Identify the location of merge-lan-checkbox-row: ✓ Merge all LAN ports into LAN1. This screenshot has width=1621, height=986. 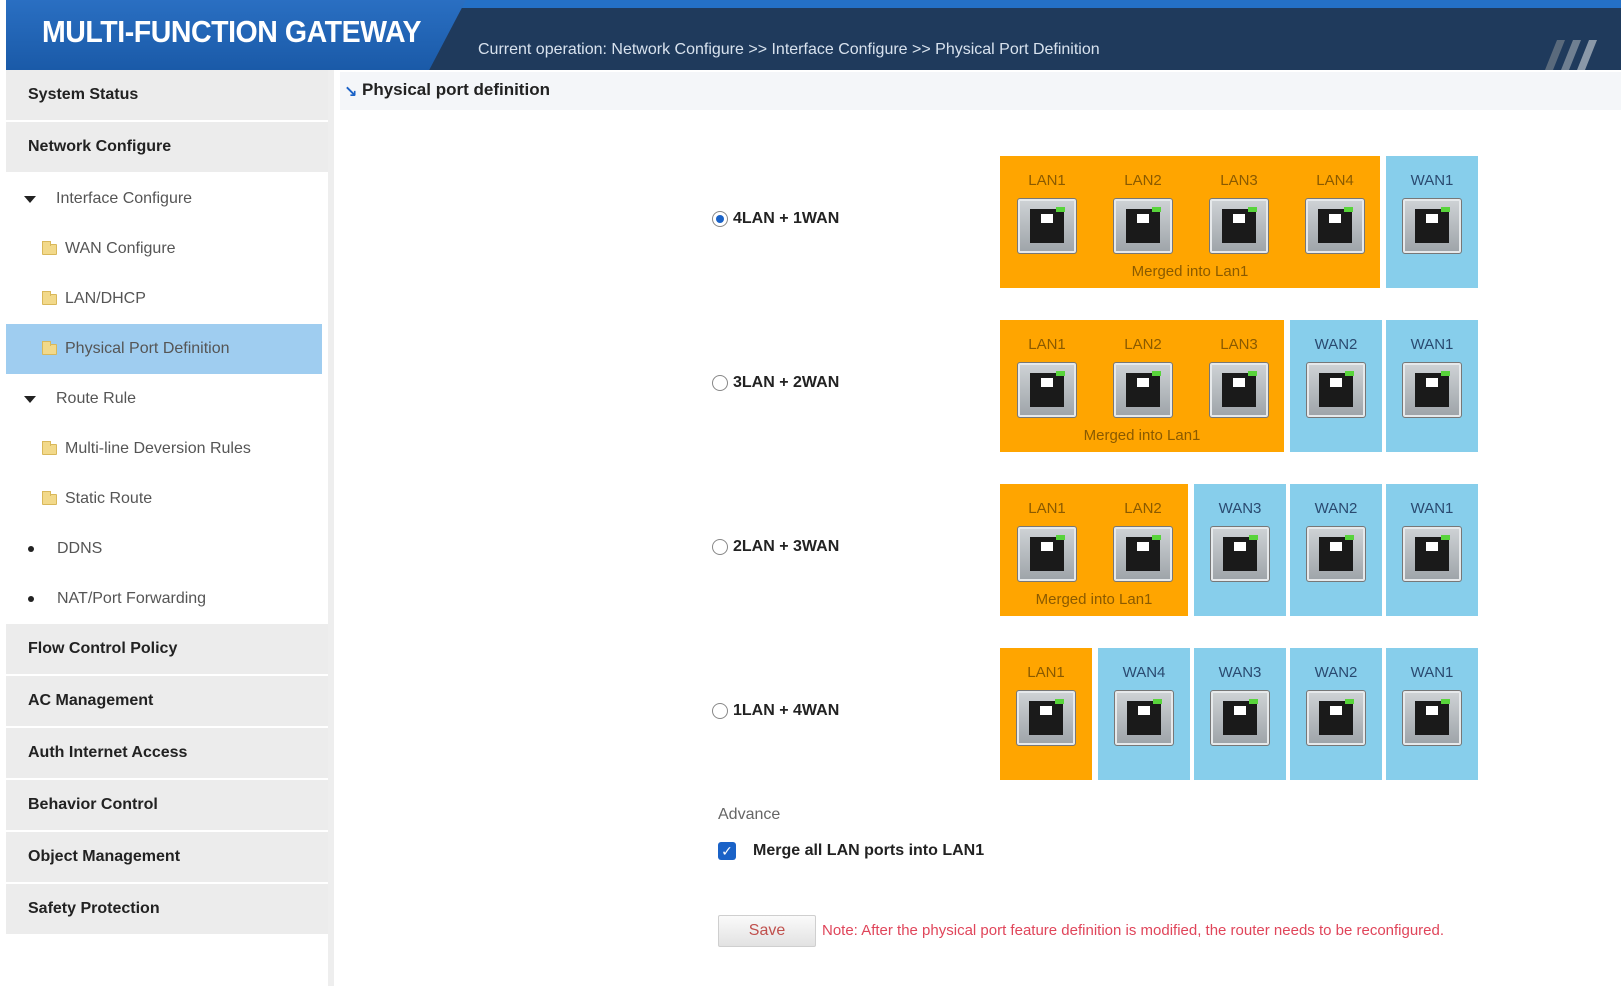
(851, 851).